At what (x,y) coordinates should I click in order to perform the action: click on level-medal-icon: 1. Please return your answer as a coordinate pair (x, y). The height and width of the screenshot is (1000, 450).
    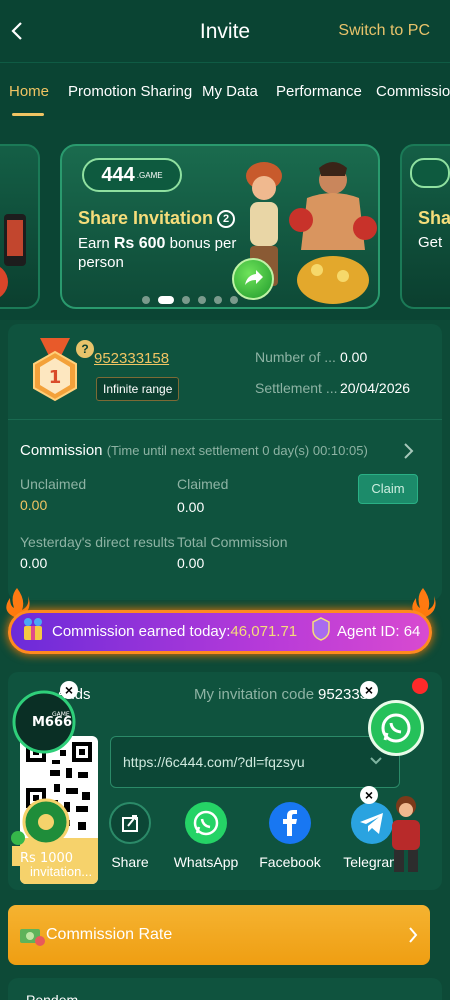
    Looking at the image, I should click on (55, 370).